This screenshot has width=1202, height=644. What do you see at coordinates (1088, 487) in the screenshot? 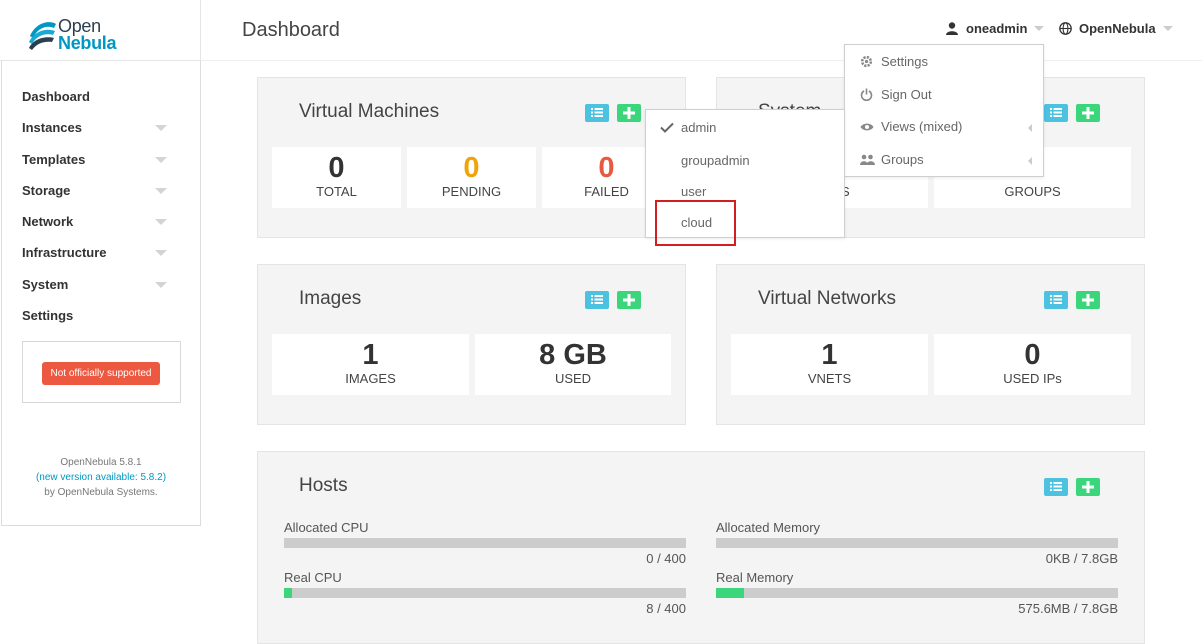
I see `hosts-add-button` at bounding box center [1088, 487].